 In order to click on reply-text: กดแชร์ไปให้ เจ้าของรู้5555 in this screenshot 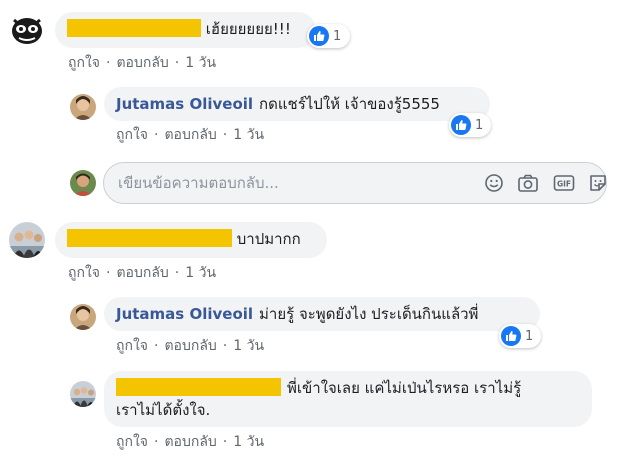, I will do `click(349, 104)`.